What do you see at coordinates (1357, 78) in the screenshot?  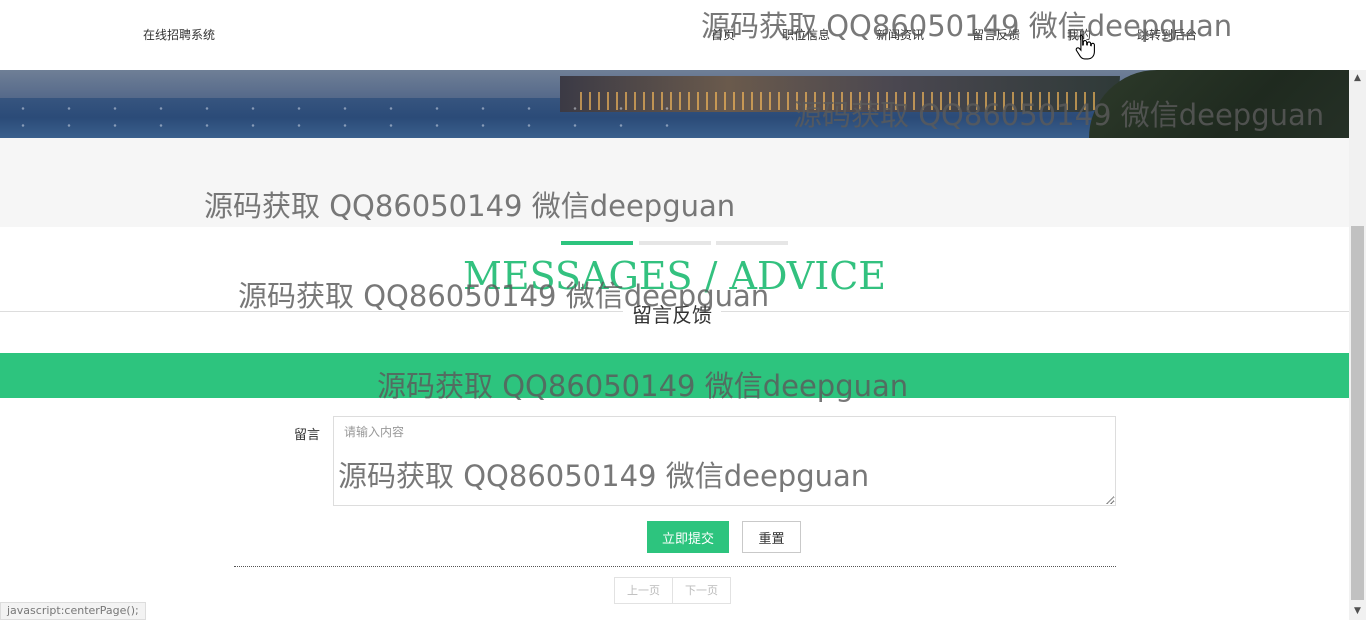 I see `scroll-up-arrow-icon: ▲` at bounding box center [1357, 78].